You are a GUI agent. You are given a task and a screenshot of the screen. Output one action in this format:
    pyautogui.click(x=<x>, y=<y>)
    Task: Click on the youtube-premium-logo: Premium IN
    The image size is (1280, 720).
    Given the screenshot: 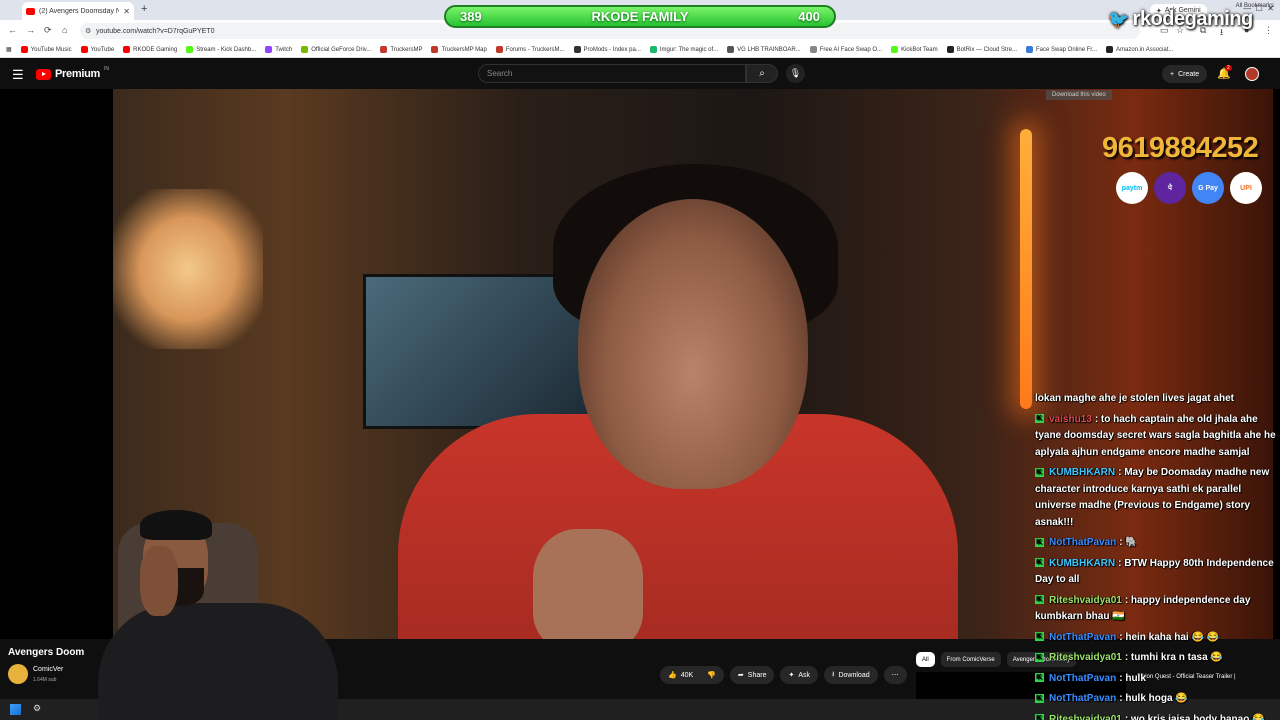 What is the action you would take?
    pyautogui.click(x=72, y=73)
    